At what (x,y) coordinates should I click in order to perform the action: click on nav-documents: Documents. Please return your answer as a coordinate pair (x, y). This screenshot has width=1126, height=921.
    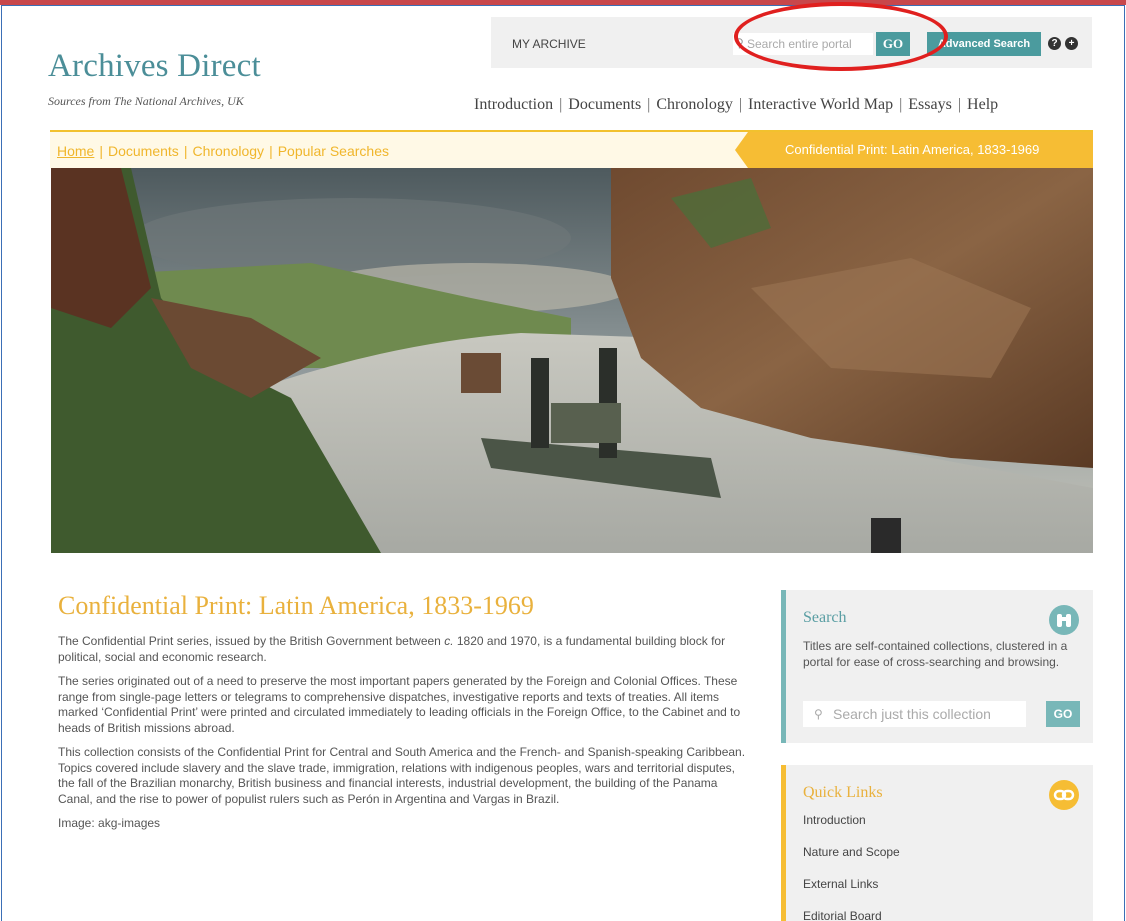
    Looking at the image, I should click on (604, 104).